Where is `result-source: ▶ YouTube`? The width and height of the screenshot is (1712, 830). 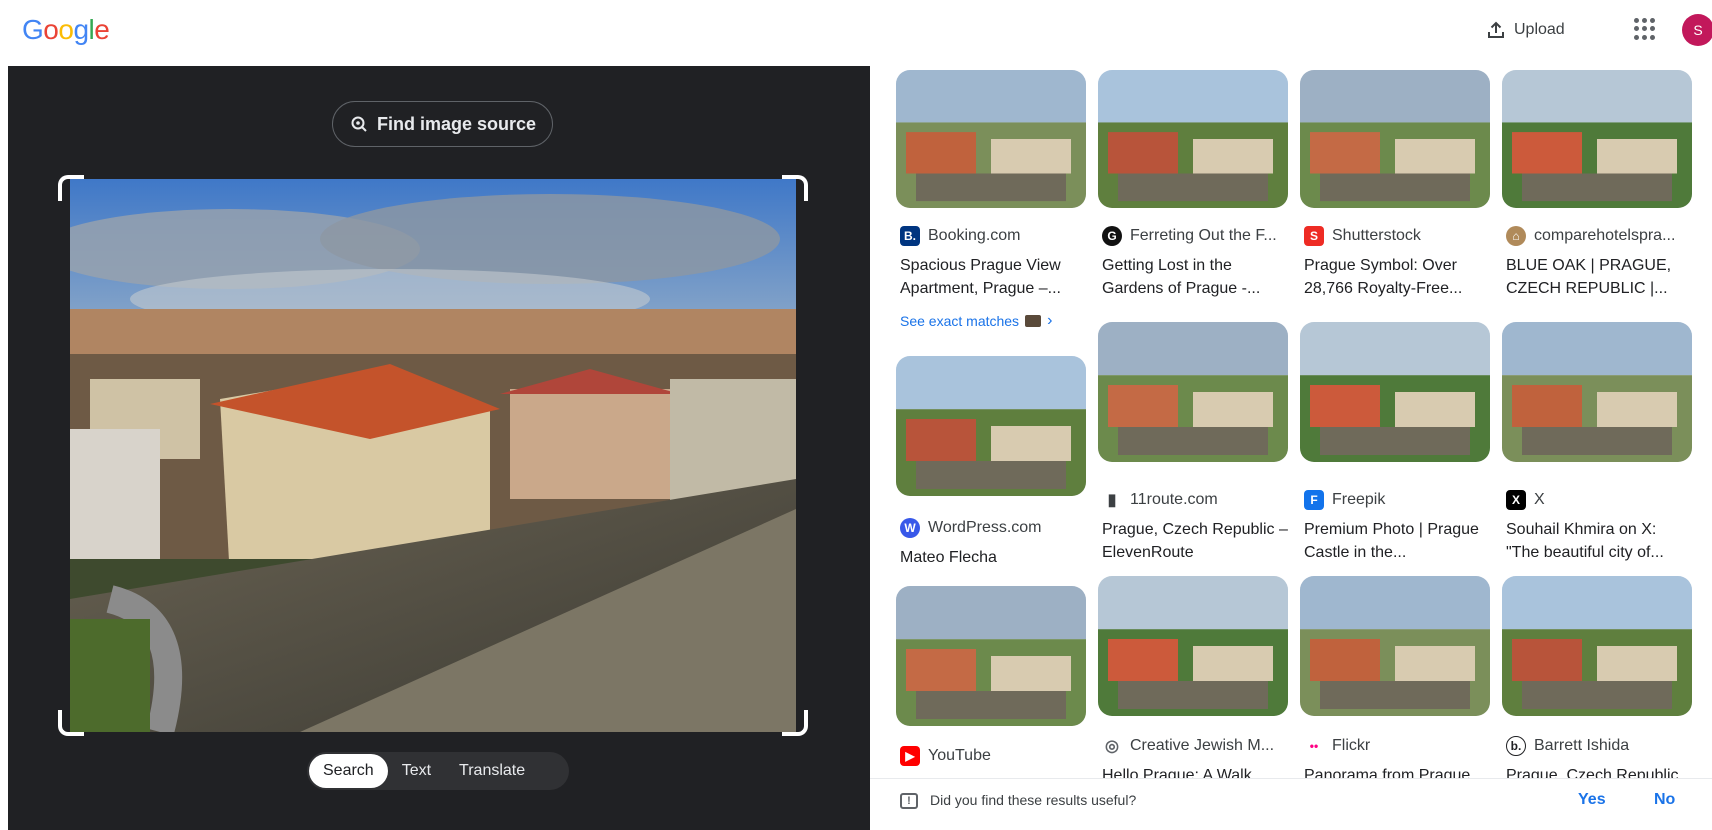
result-source: ▶ YouTube is located at coordinates (993, 756).